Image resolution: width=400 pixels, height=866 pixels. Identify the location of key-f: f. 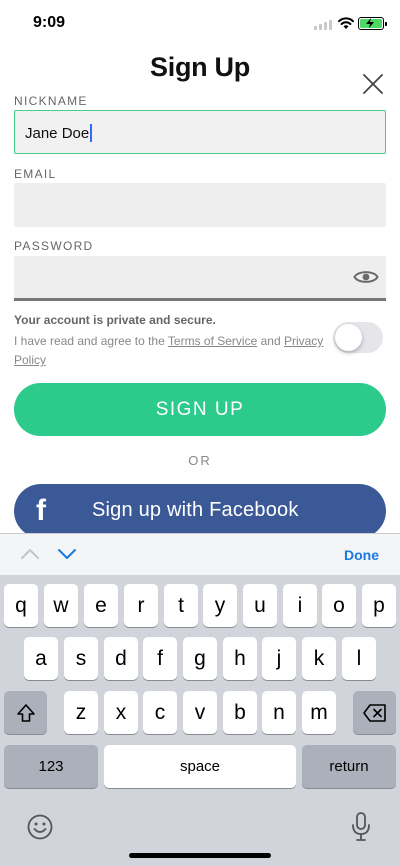
(160, 658).